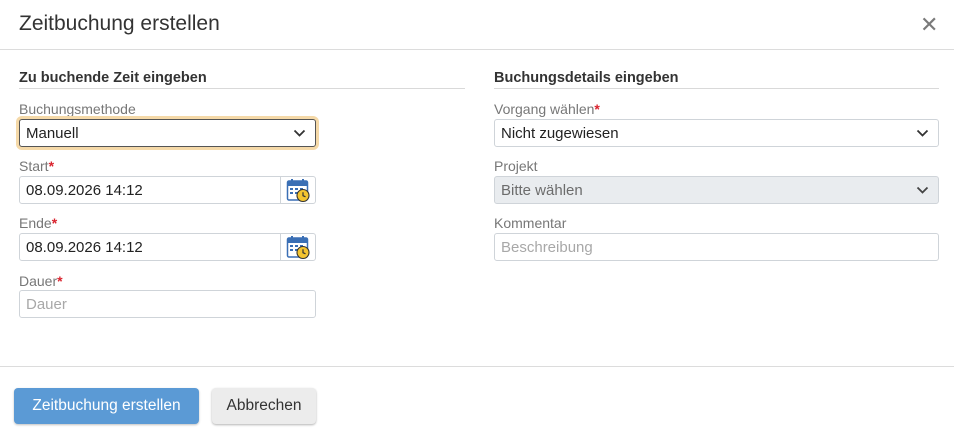 This screenshot has height=439, width=954. Describe the element at coordinates (84, 247) in the screenshot. I see `end-datetime-value: 08.09.2026 14:12` at that location.